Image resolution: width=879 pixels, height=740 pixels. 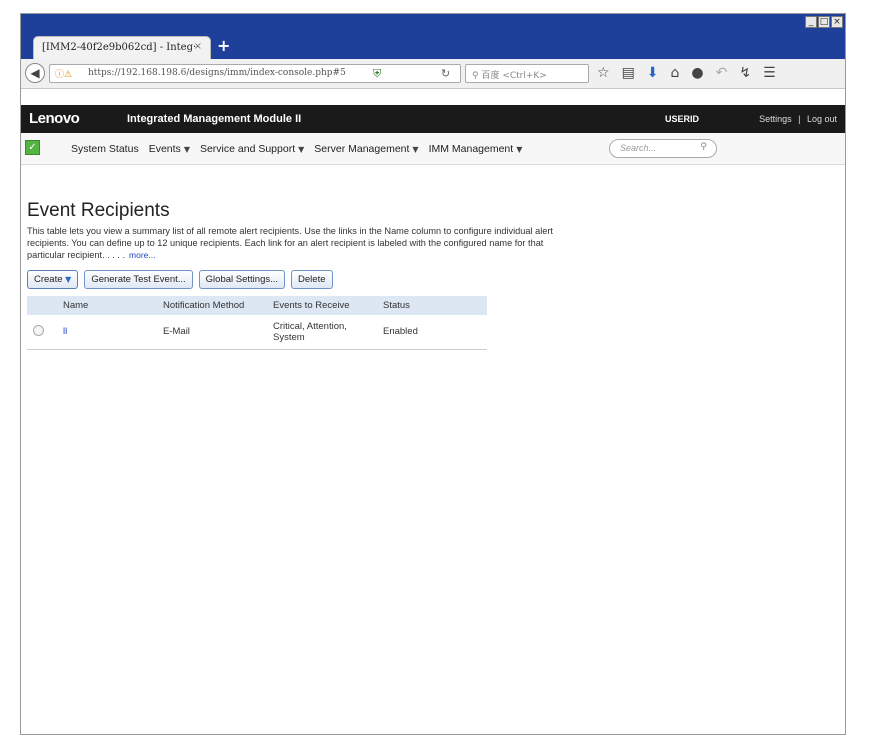 I want to click on browser-toolbar-icons: ☆ ▤ ⬇ ⌂ ● ↶ ↯ ☰, so click(x=686, y=73).